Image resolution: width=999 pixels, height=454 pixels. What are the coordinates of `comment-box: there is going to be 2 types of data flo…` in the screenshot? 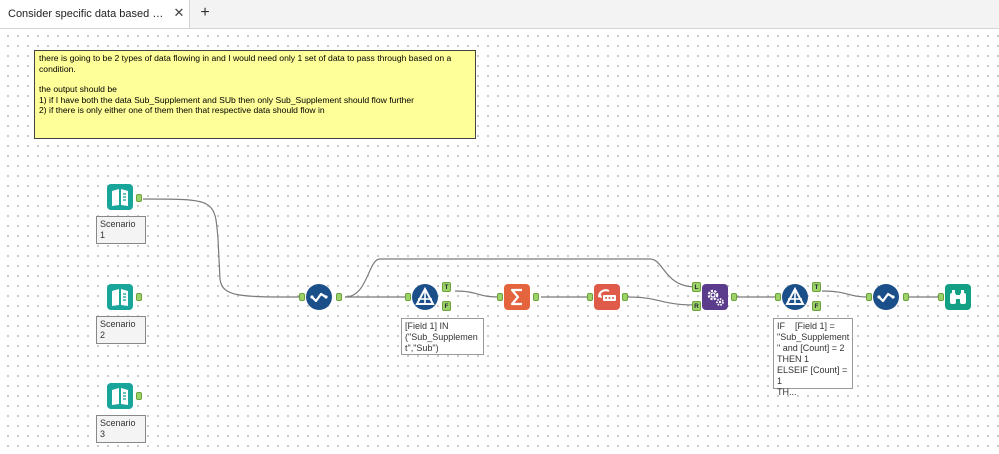 It's located at (255, 94).